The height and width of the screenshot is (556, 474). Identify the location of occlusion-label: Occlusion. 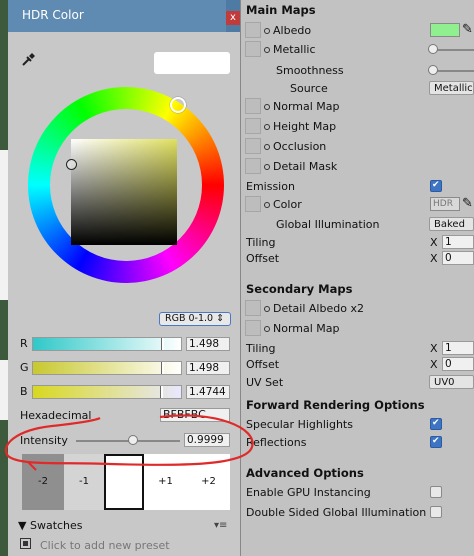
(295, 146).